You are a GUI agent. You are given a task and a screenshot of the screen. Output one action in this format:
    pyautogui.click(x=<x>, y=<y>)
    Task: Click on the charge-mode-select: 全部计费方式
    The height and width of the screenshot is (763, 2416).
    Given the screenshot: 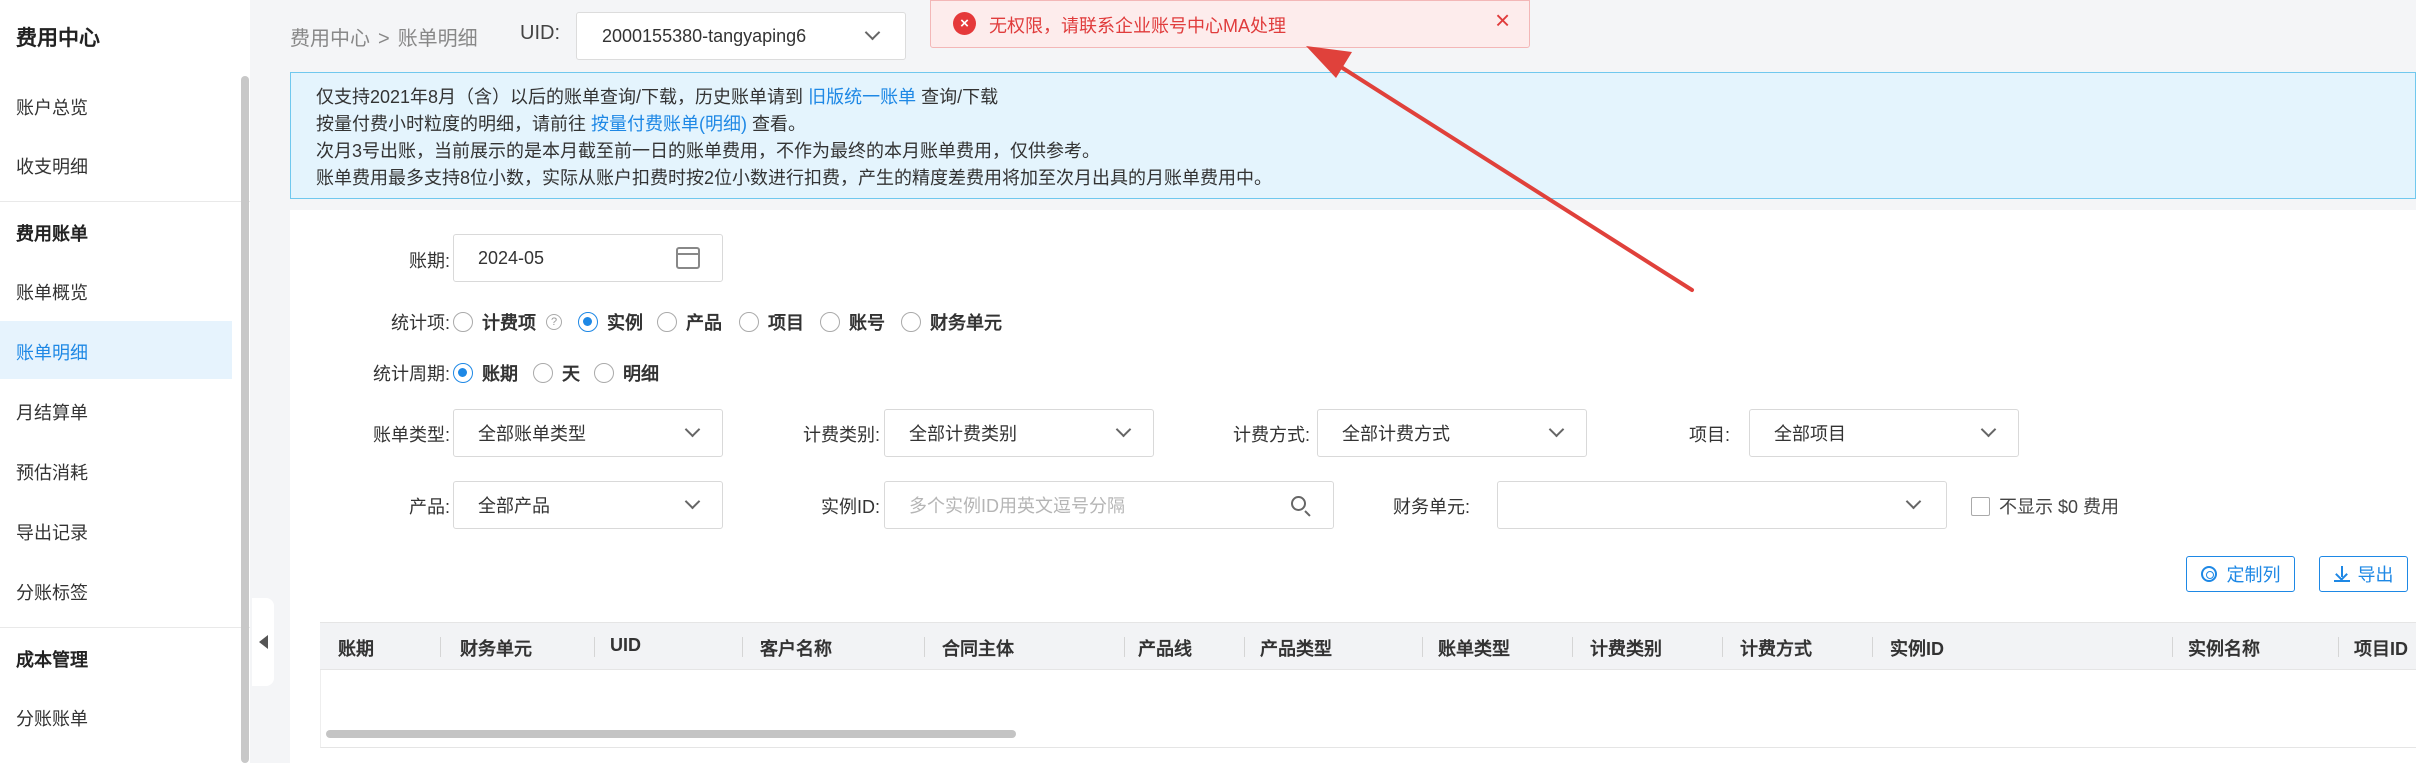 What is the action you would take?
    pyautogui.click(x=1452, y=433)
    